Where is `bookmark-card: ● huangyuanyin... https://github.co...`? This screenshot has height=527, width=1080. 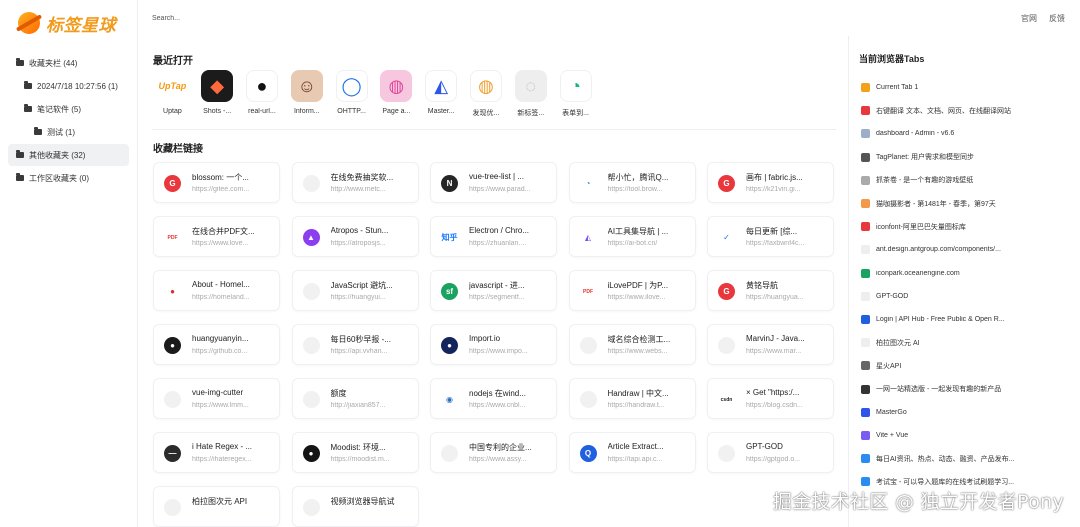 bookmark-card: ● huangyuanyin... https://github.co... is located at coordinates (216, 344).